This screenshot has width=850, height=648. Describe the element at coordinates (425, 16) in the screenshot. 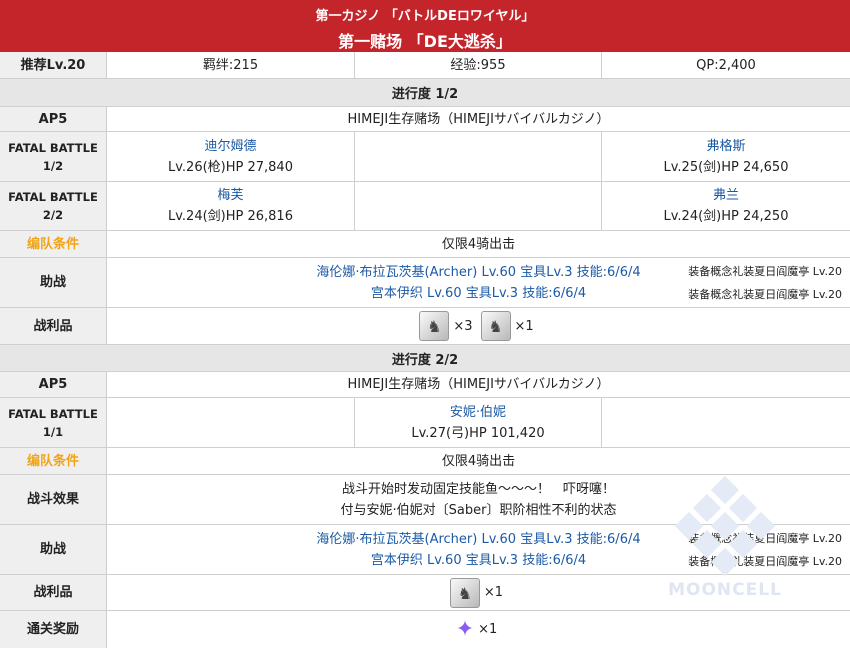

I see `quest-subtitle: 第一カジノ 「バトルDEロワイヤル」` at that location.